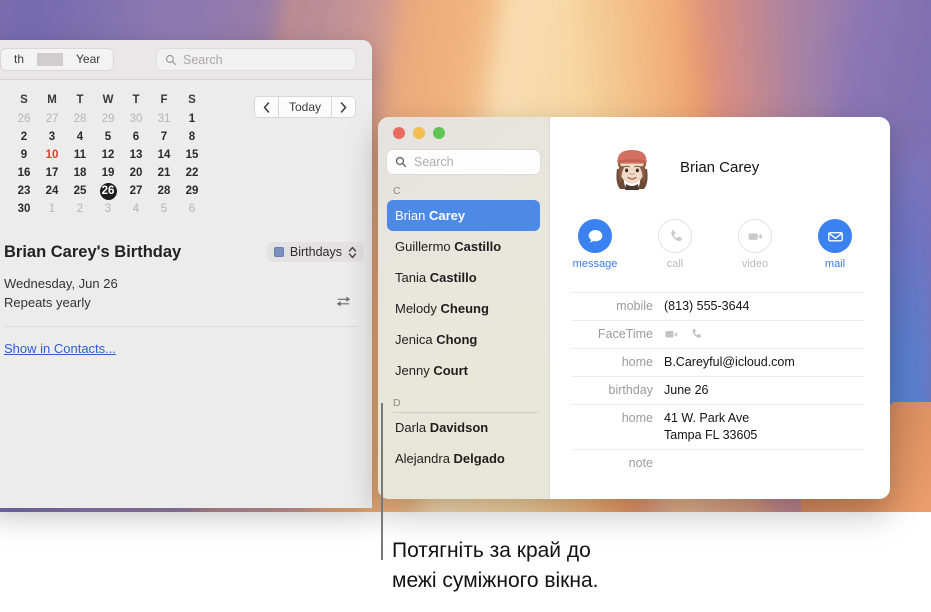 This screenshot has width=931, height=612. What do you see at coordinates (164, 173) in the screenshot?
I see `day-cell: 21` at bounding box center [164, 173].